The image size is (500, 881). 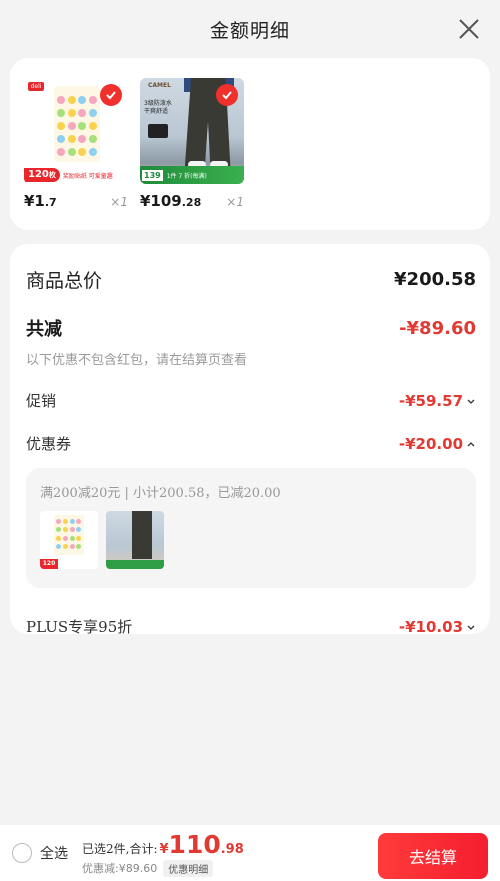 I want to click on page-title: 金额明细, so click(x=249, y=30).